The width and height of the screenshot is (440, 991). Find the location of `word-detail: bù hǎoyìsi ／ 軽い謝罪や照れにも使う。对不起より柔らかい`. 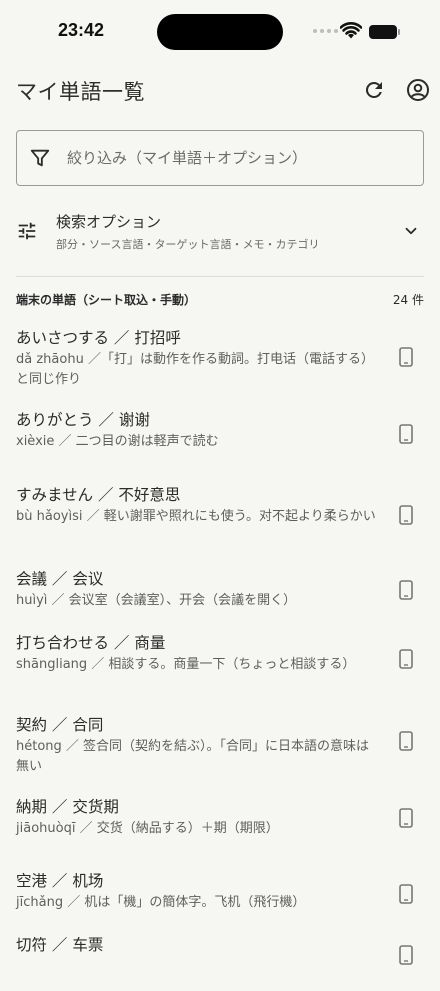

word-detail: bù hǎoyìsi ／ 軽い謝罪や照れにも使う。对不起より柔らかい is located at coordinates (196, 516).